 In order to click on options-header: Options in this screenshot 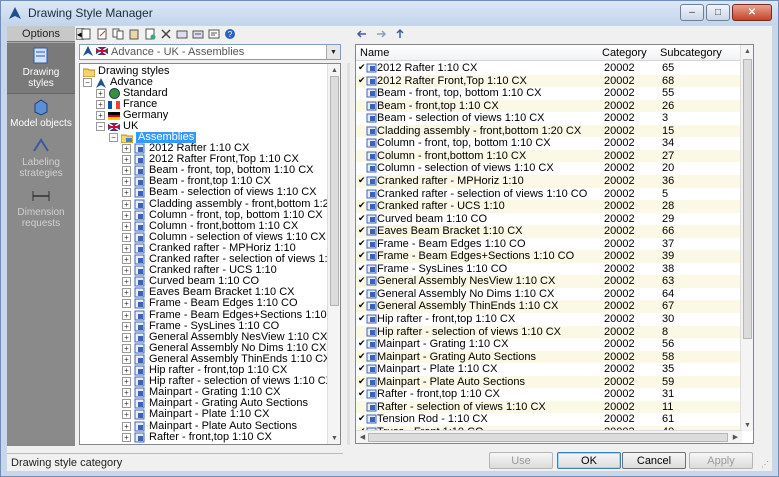, I will do `click(41, 34)`.